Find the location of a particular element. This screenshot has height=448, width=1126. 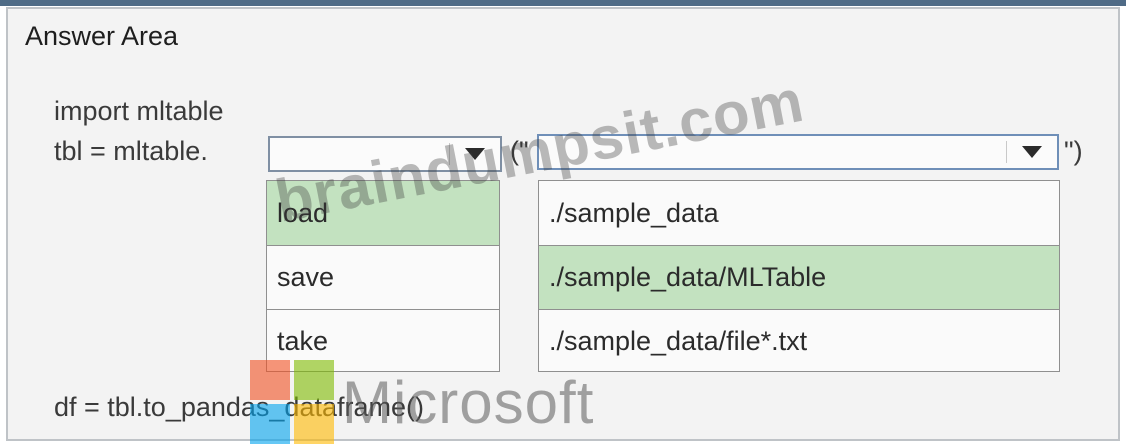

answer-area-title: Answer Area is located at coordinates (102, 36).